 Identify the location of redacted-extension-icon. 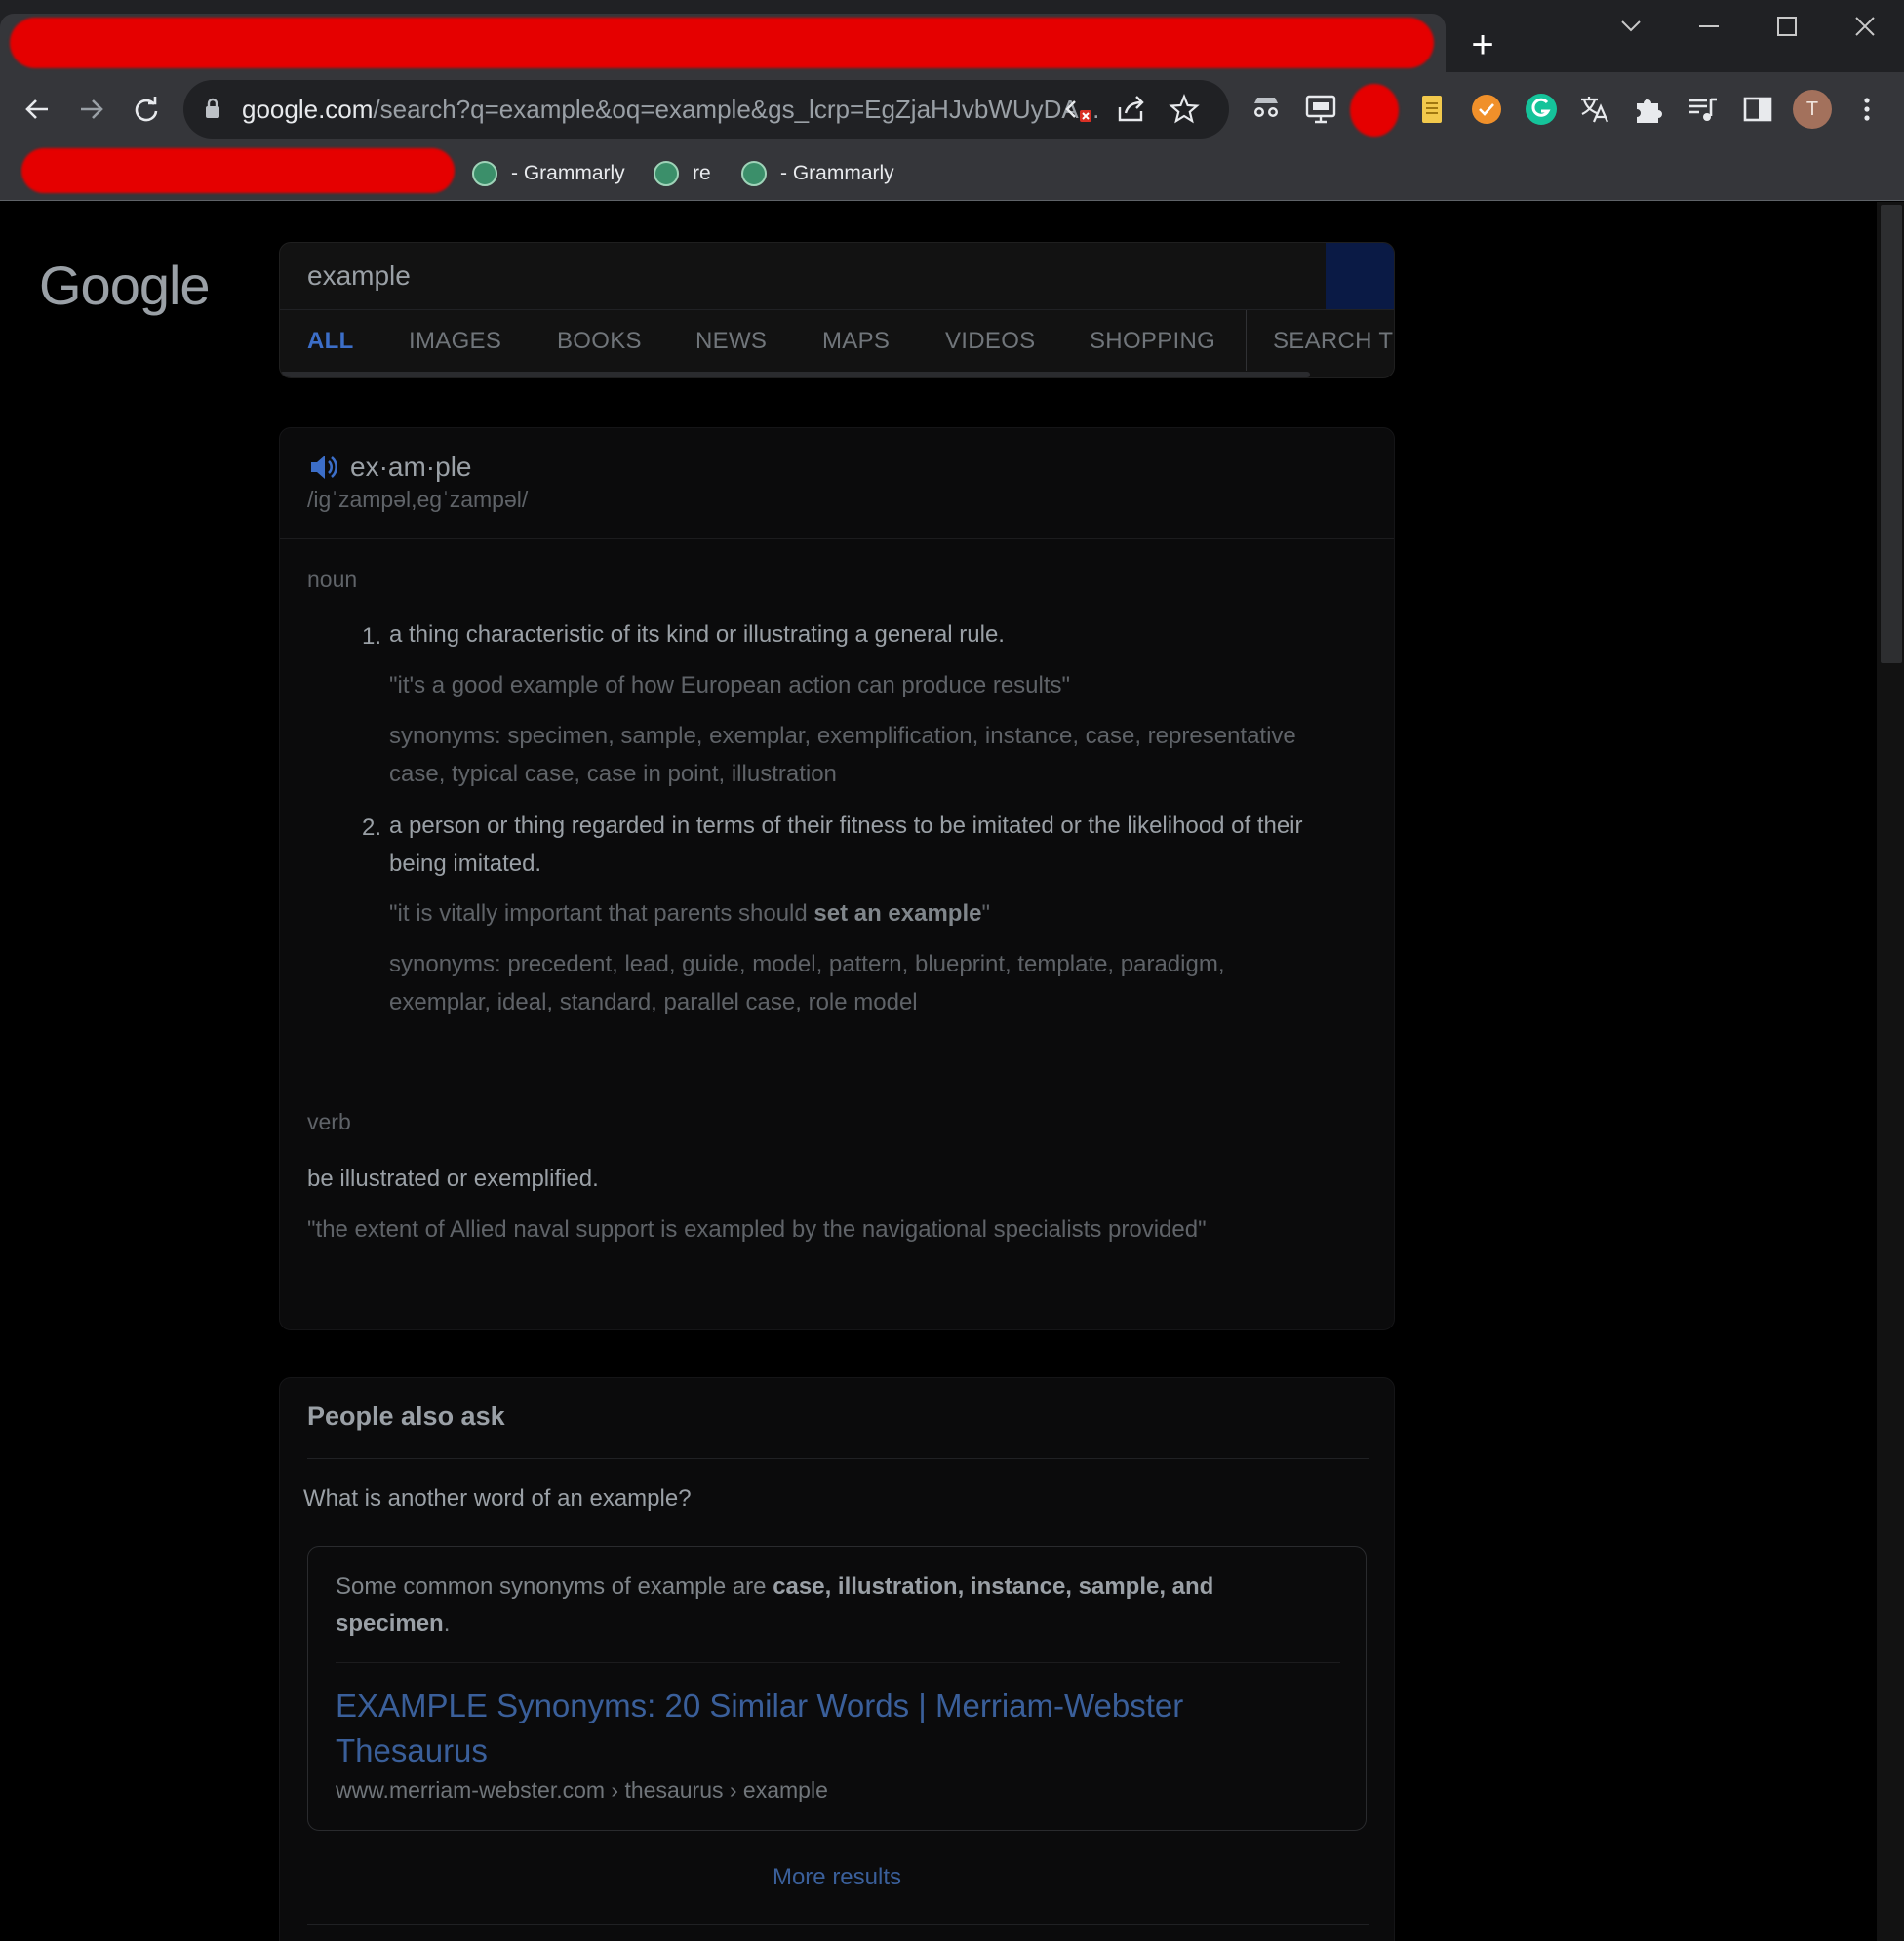
(1374, 110).